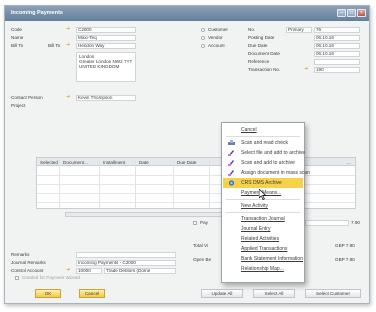 This screenshot has width=376, height=312. Describe the element at coordinates (263, 183) in the screenshot. I see `menu-item-crs-dms-archive: CRS DMS Archive` at that location.